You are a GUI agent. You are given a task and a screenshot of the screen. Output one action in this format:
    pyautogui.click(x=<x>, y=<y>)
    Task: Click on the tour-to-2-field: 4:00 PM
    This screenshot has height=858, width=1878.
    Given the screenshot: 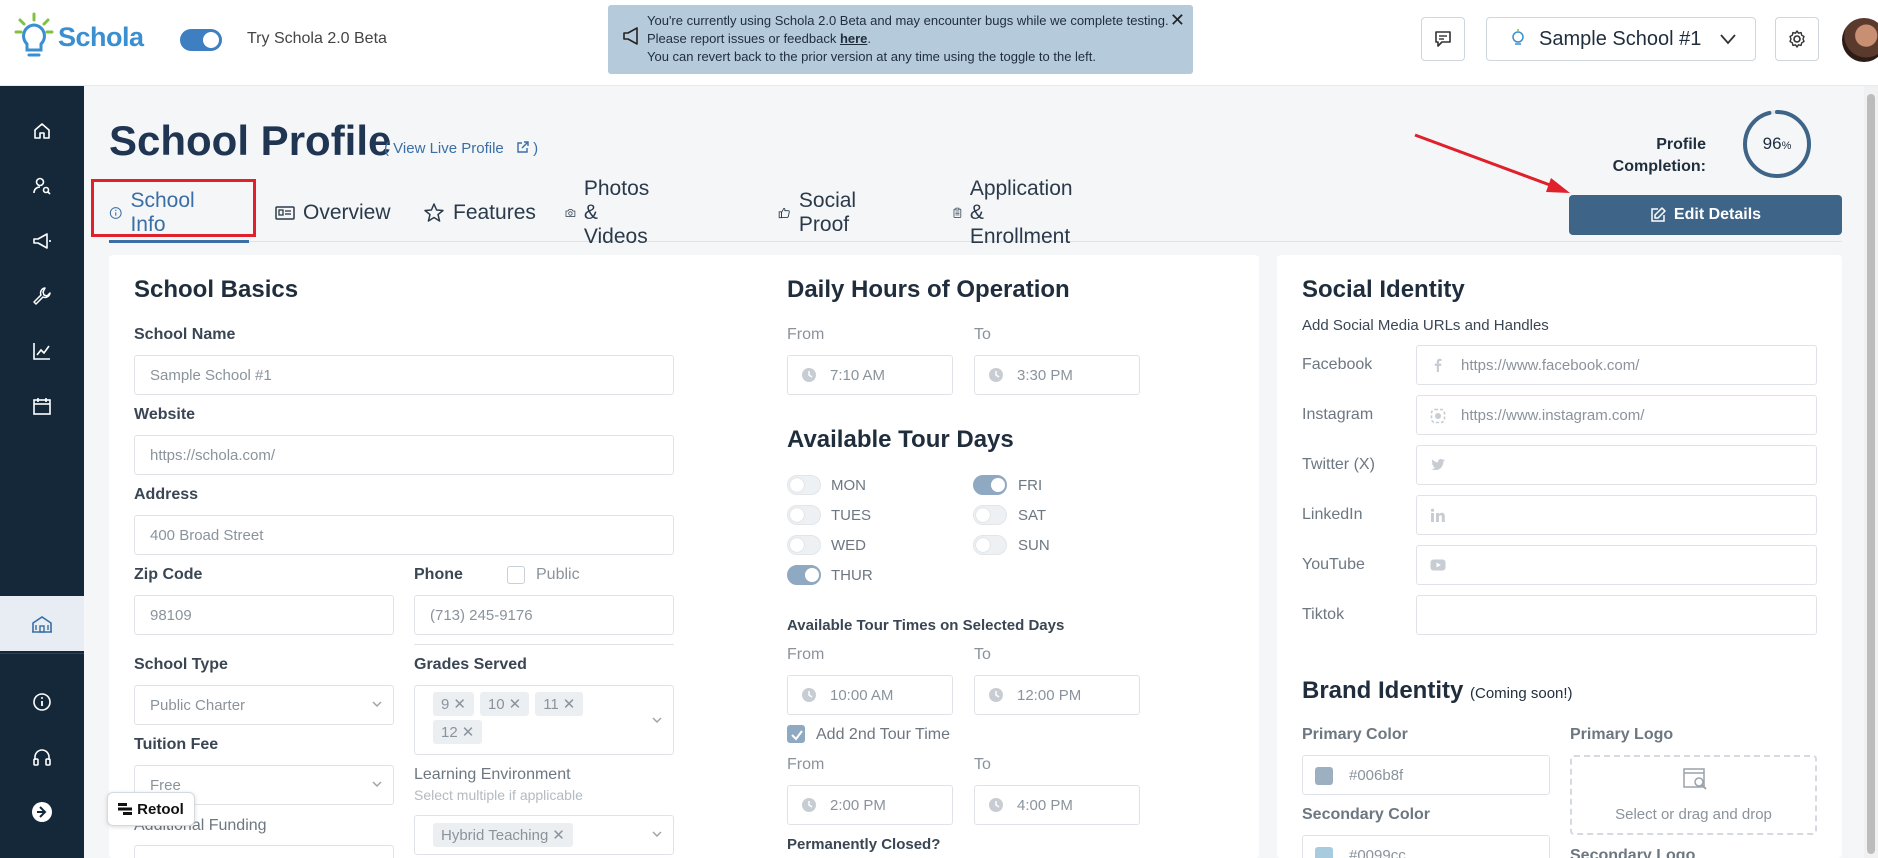 What is the action you would take?
    pyautogui.click(x=1057, y=805)
    